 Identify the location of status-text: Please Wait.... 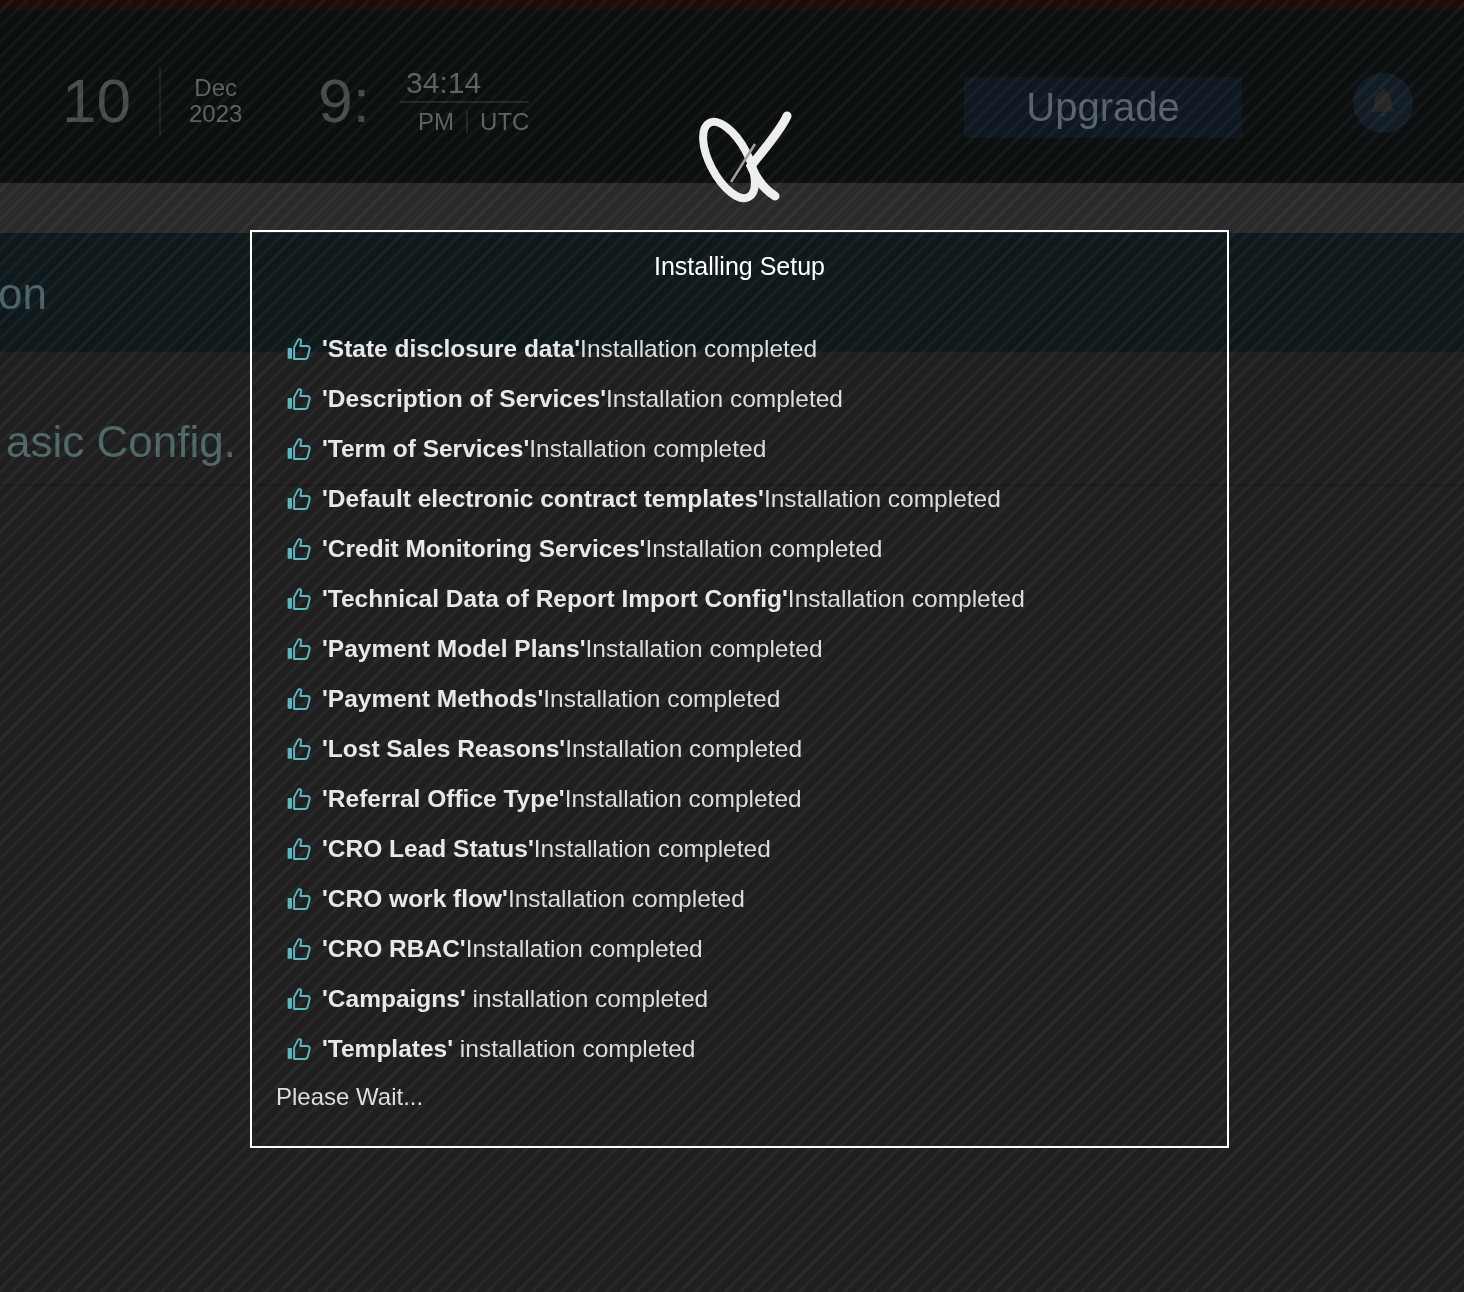
(350, 1097).